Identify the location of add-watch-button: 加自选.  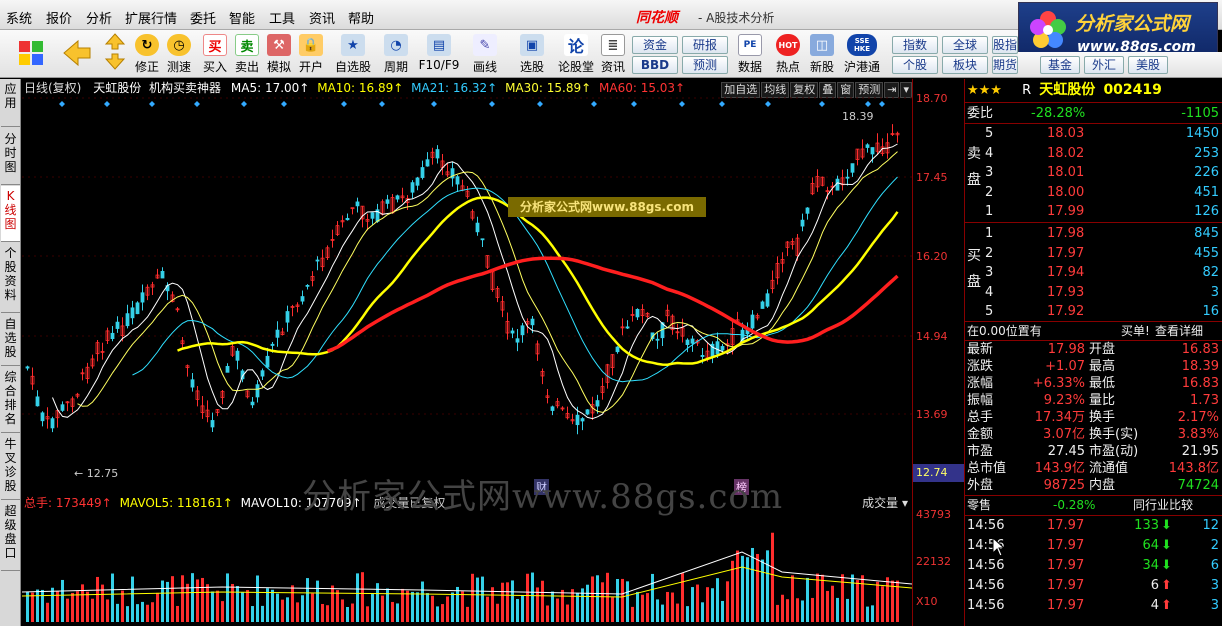
(741, 90).